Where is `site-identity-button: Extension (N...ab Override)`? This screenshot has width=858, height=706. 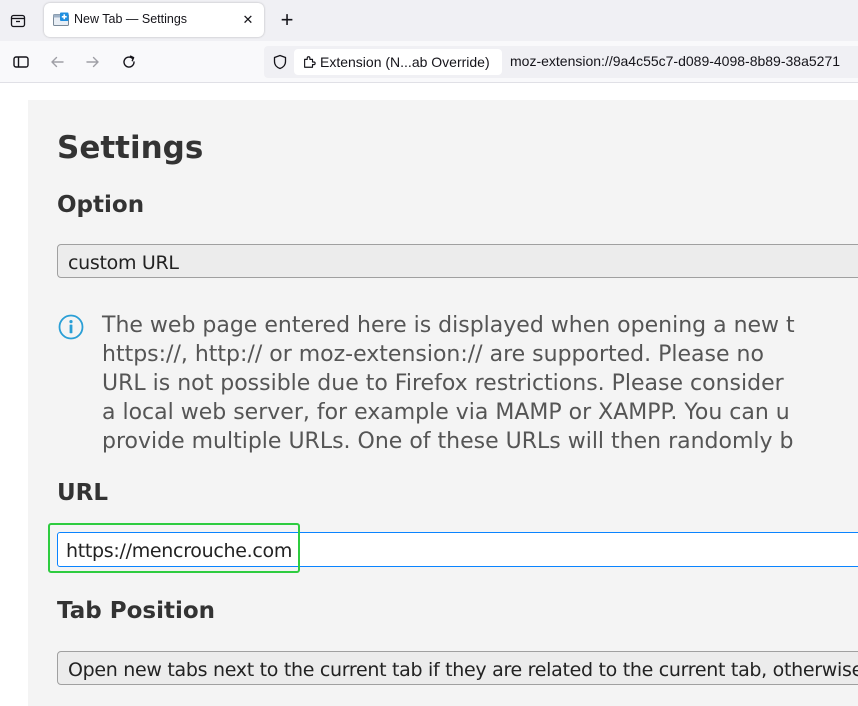 site-identity-button: Extension (N...ab Override) is located at coordinates (398, 62).